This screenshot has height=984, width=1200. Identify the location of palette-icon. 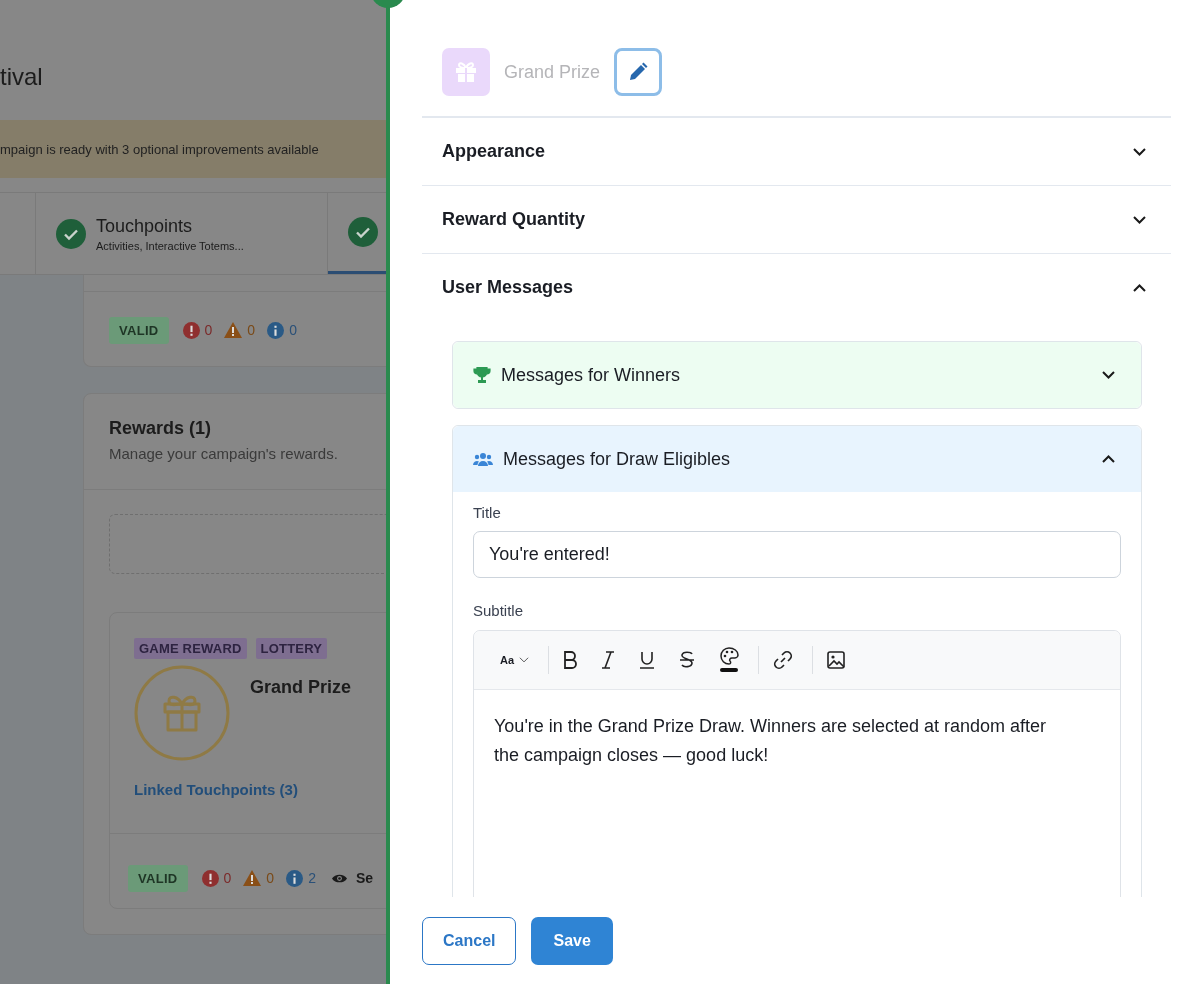
(729, 660).